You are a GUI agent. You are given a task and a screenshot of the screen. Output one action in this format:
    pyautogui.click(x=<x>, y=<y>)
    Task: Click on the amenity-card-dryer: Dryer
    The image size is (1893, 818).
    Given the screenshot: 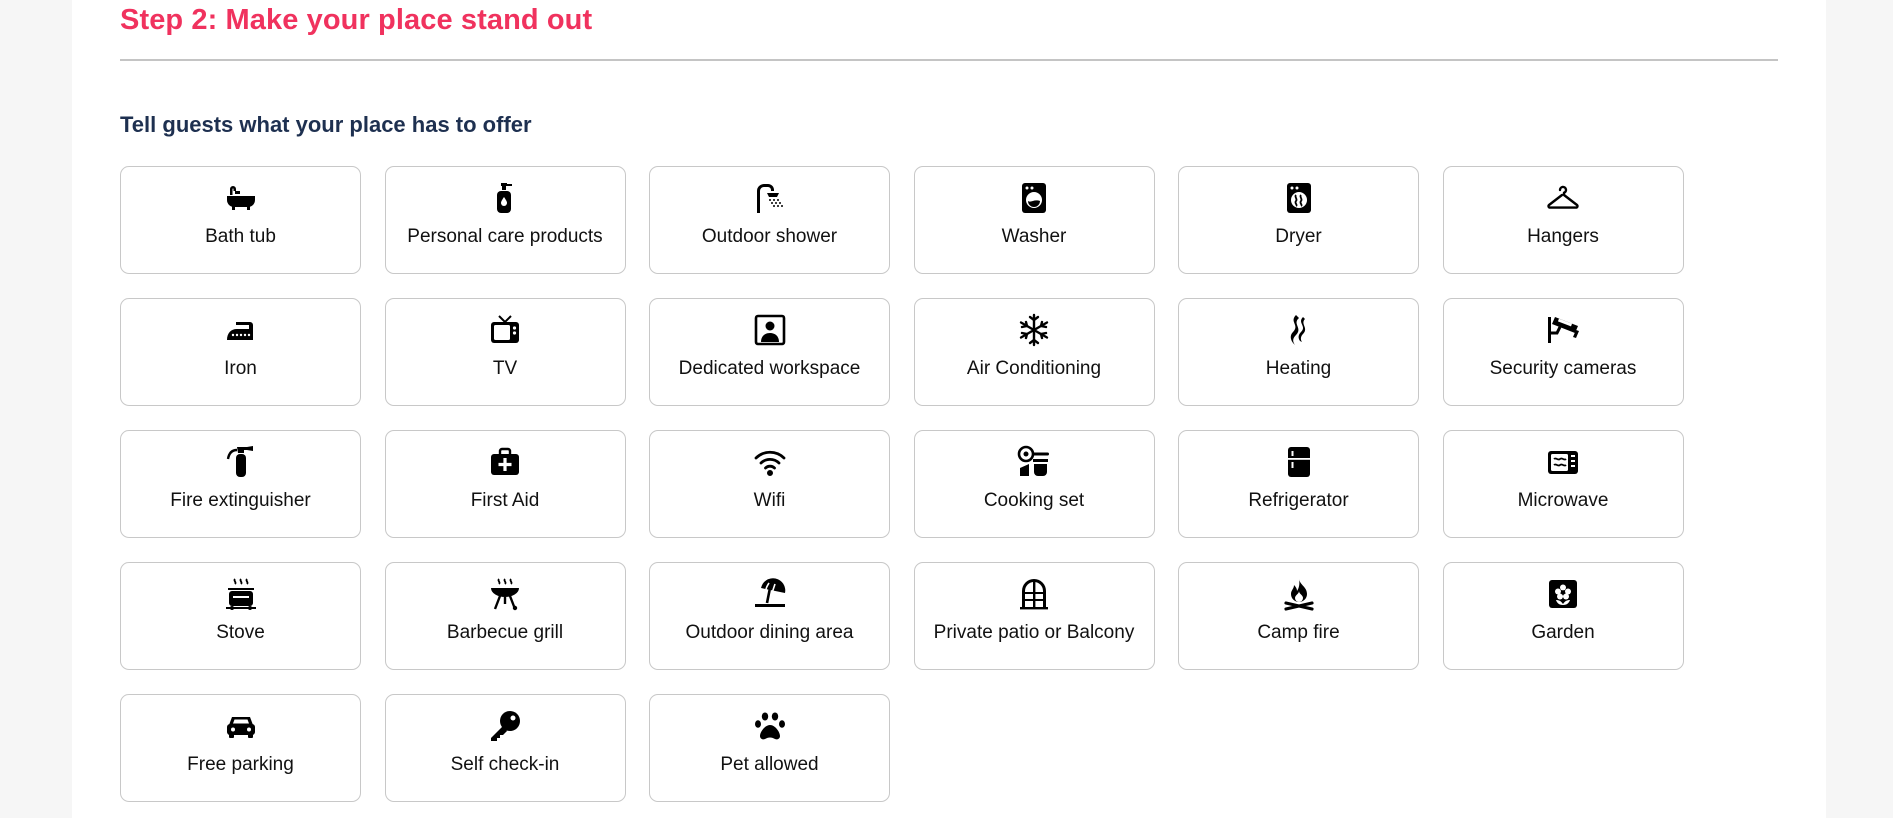 What is the action you would take?
    pyautogui.click(x=1298, y=220)
    